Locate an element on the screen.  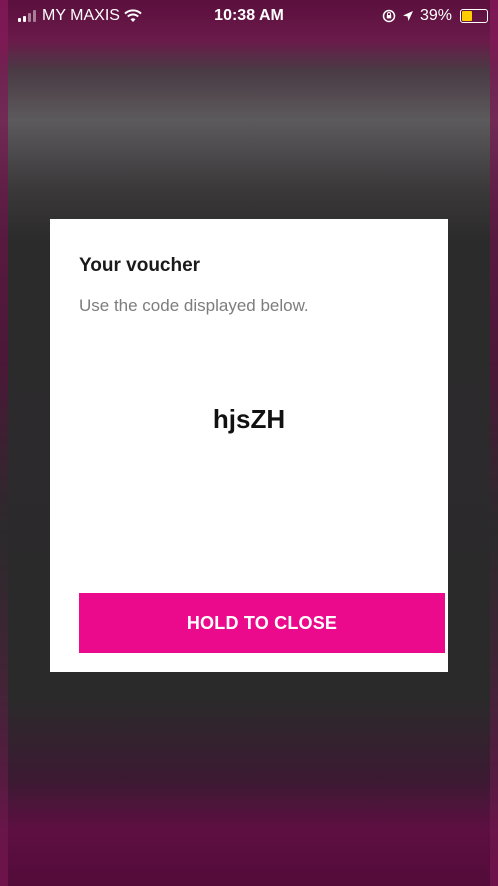
lock-rotation-icon is located at coordinates (389, 16).